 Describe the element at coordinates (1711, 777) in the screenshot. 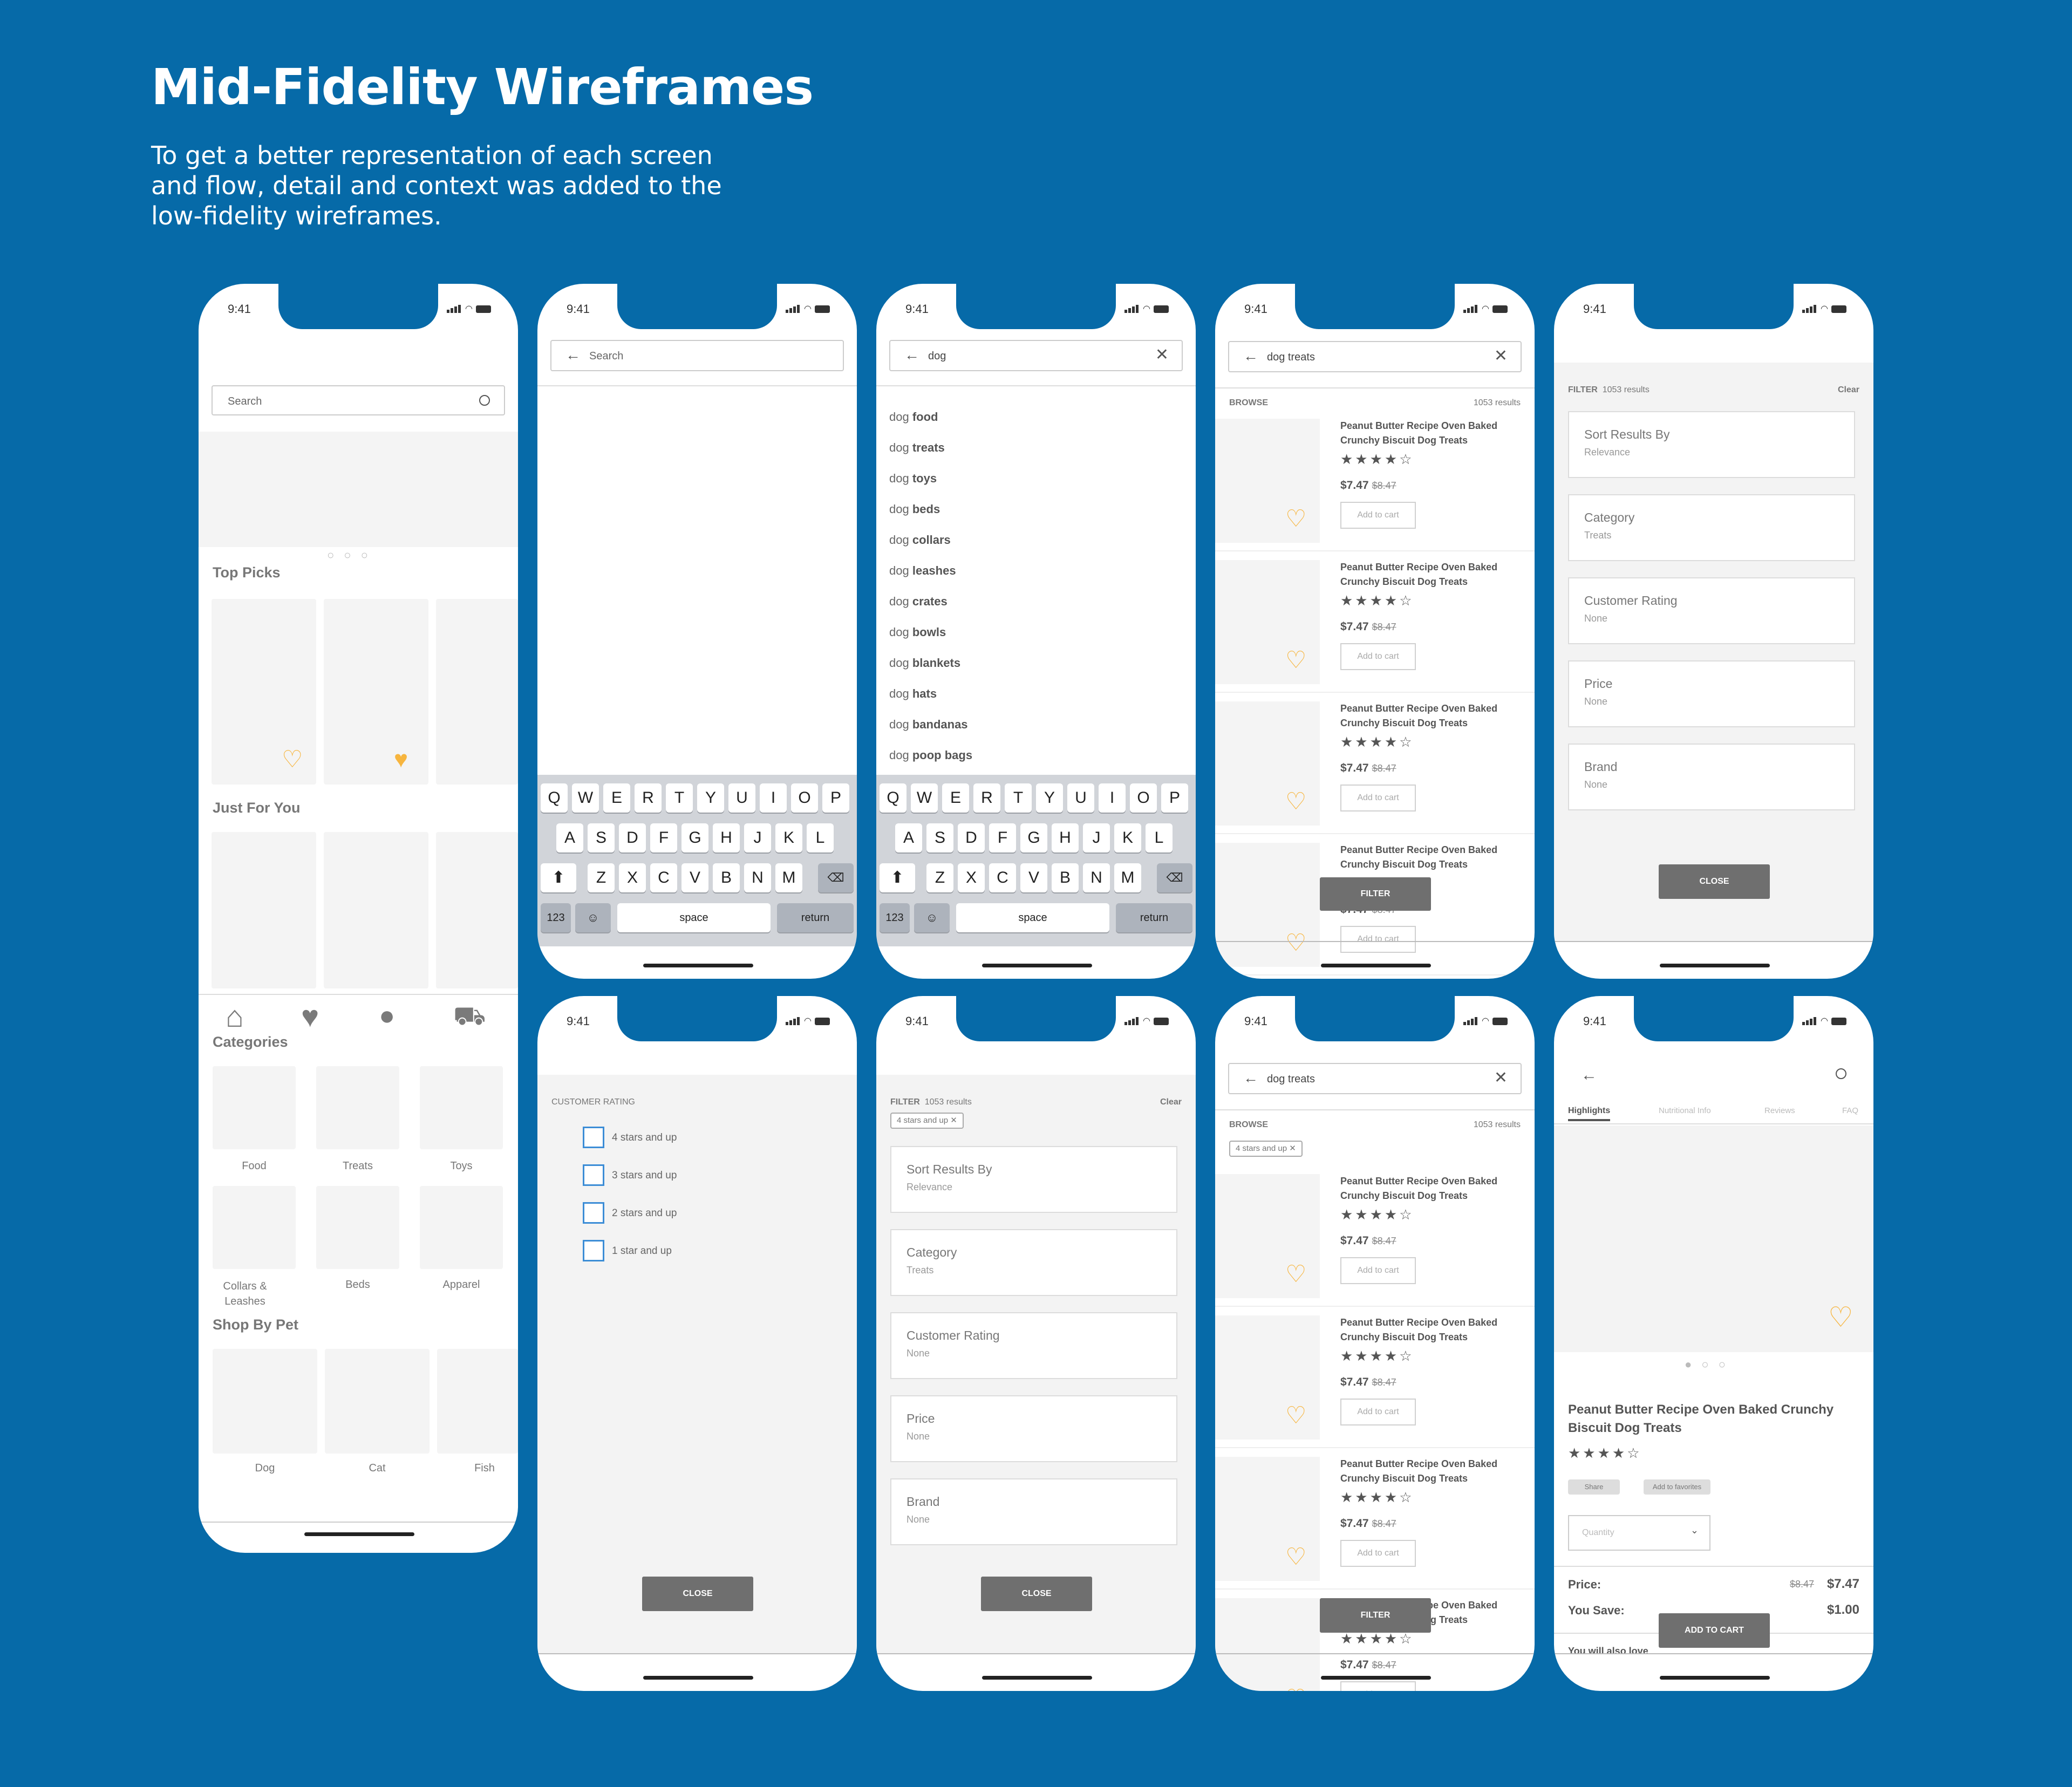

I see `filter-option-brand: Brand None` at that location.